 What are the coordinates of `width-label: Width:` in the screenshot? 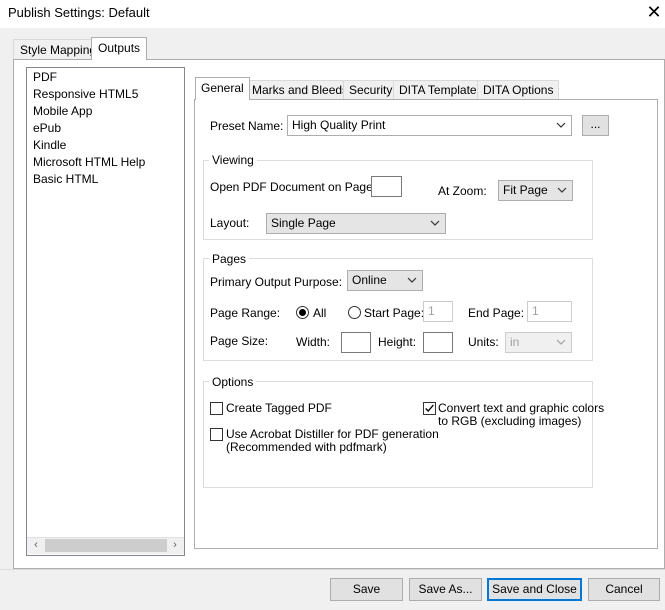 It's located at (313, 342).